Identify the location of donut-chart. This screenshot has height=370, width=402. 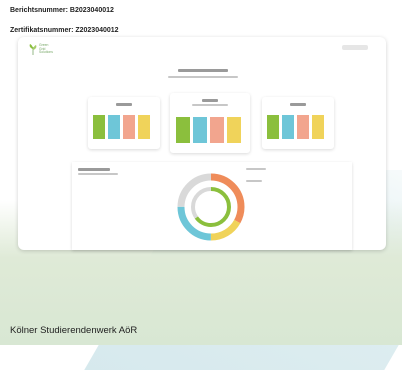
(211, 207).